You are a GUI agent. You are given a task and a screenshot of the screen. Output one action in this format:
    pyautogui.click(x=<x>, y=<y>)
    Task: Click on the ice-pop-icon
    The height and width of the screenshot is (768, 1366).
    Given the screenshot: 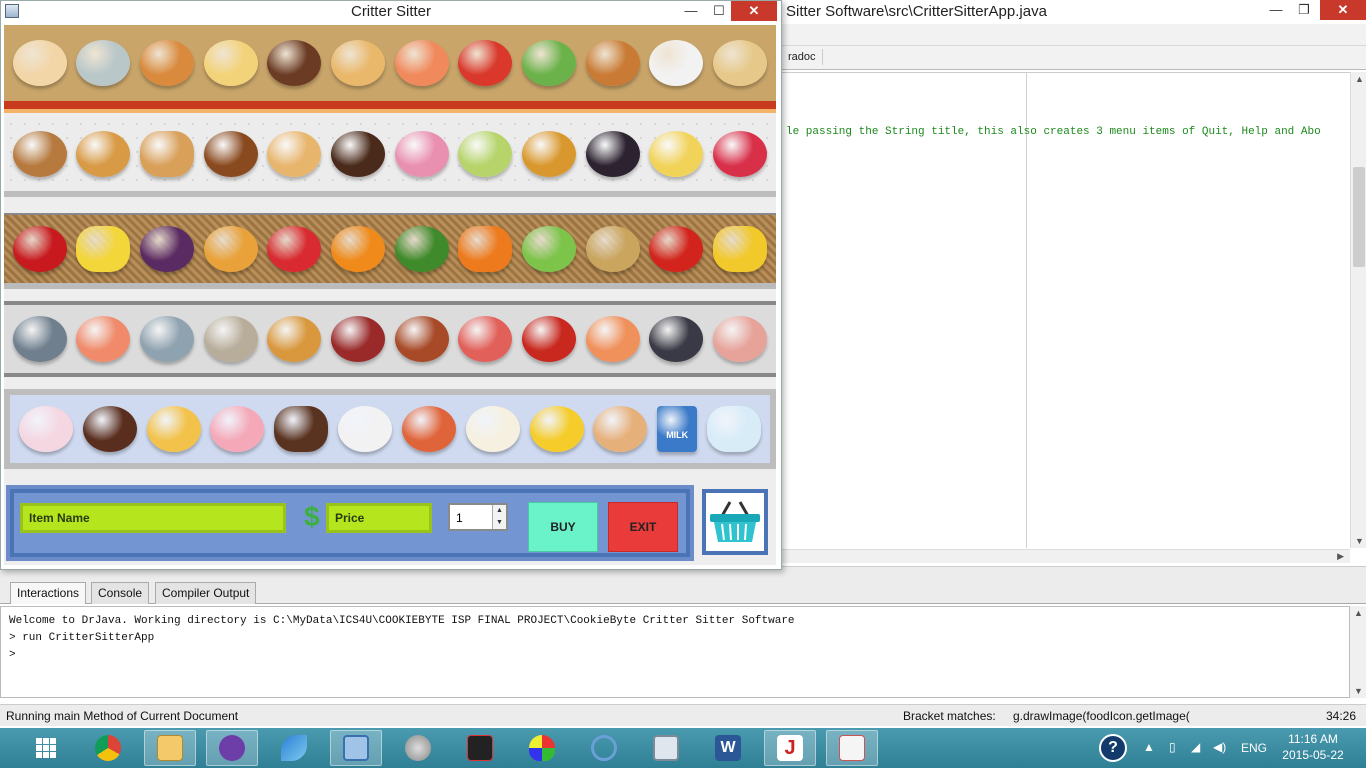 What is the action you would take?
    pyautogui.click(x=301, y=429)
    